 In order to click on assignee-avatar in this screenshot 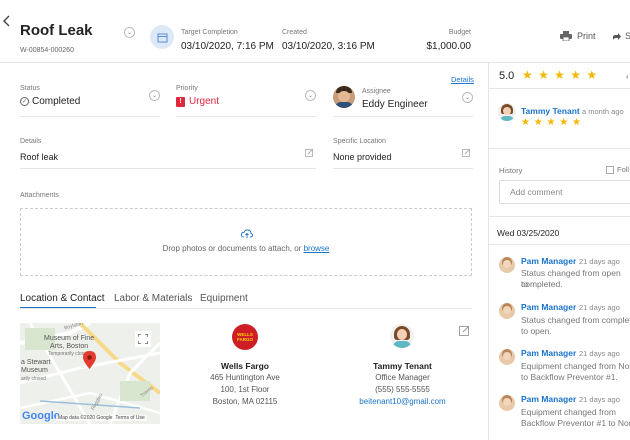, I will do `click(344, 97)`.